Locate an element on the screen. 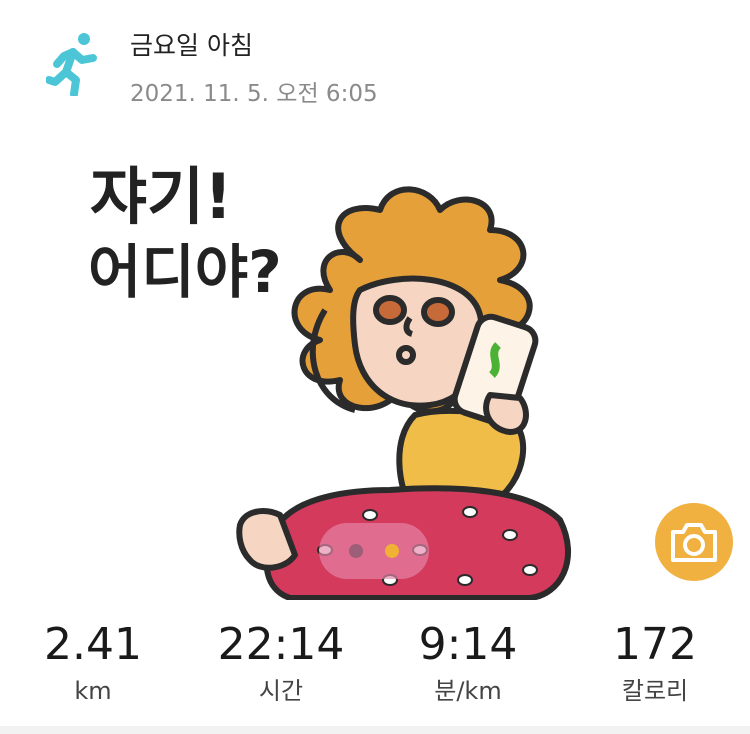  stat-value: 172 is located at coordinates (655, 644).